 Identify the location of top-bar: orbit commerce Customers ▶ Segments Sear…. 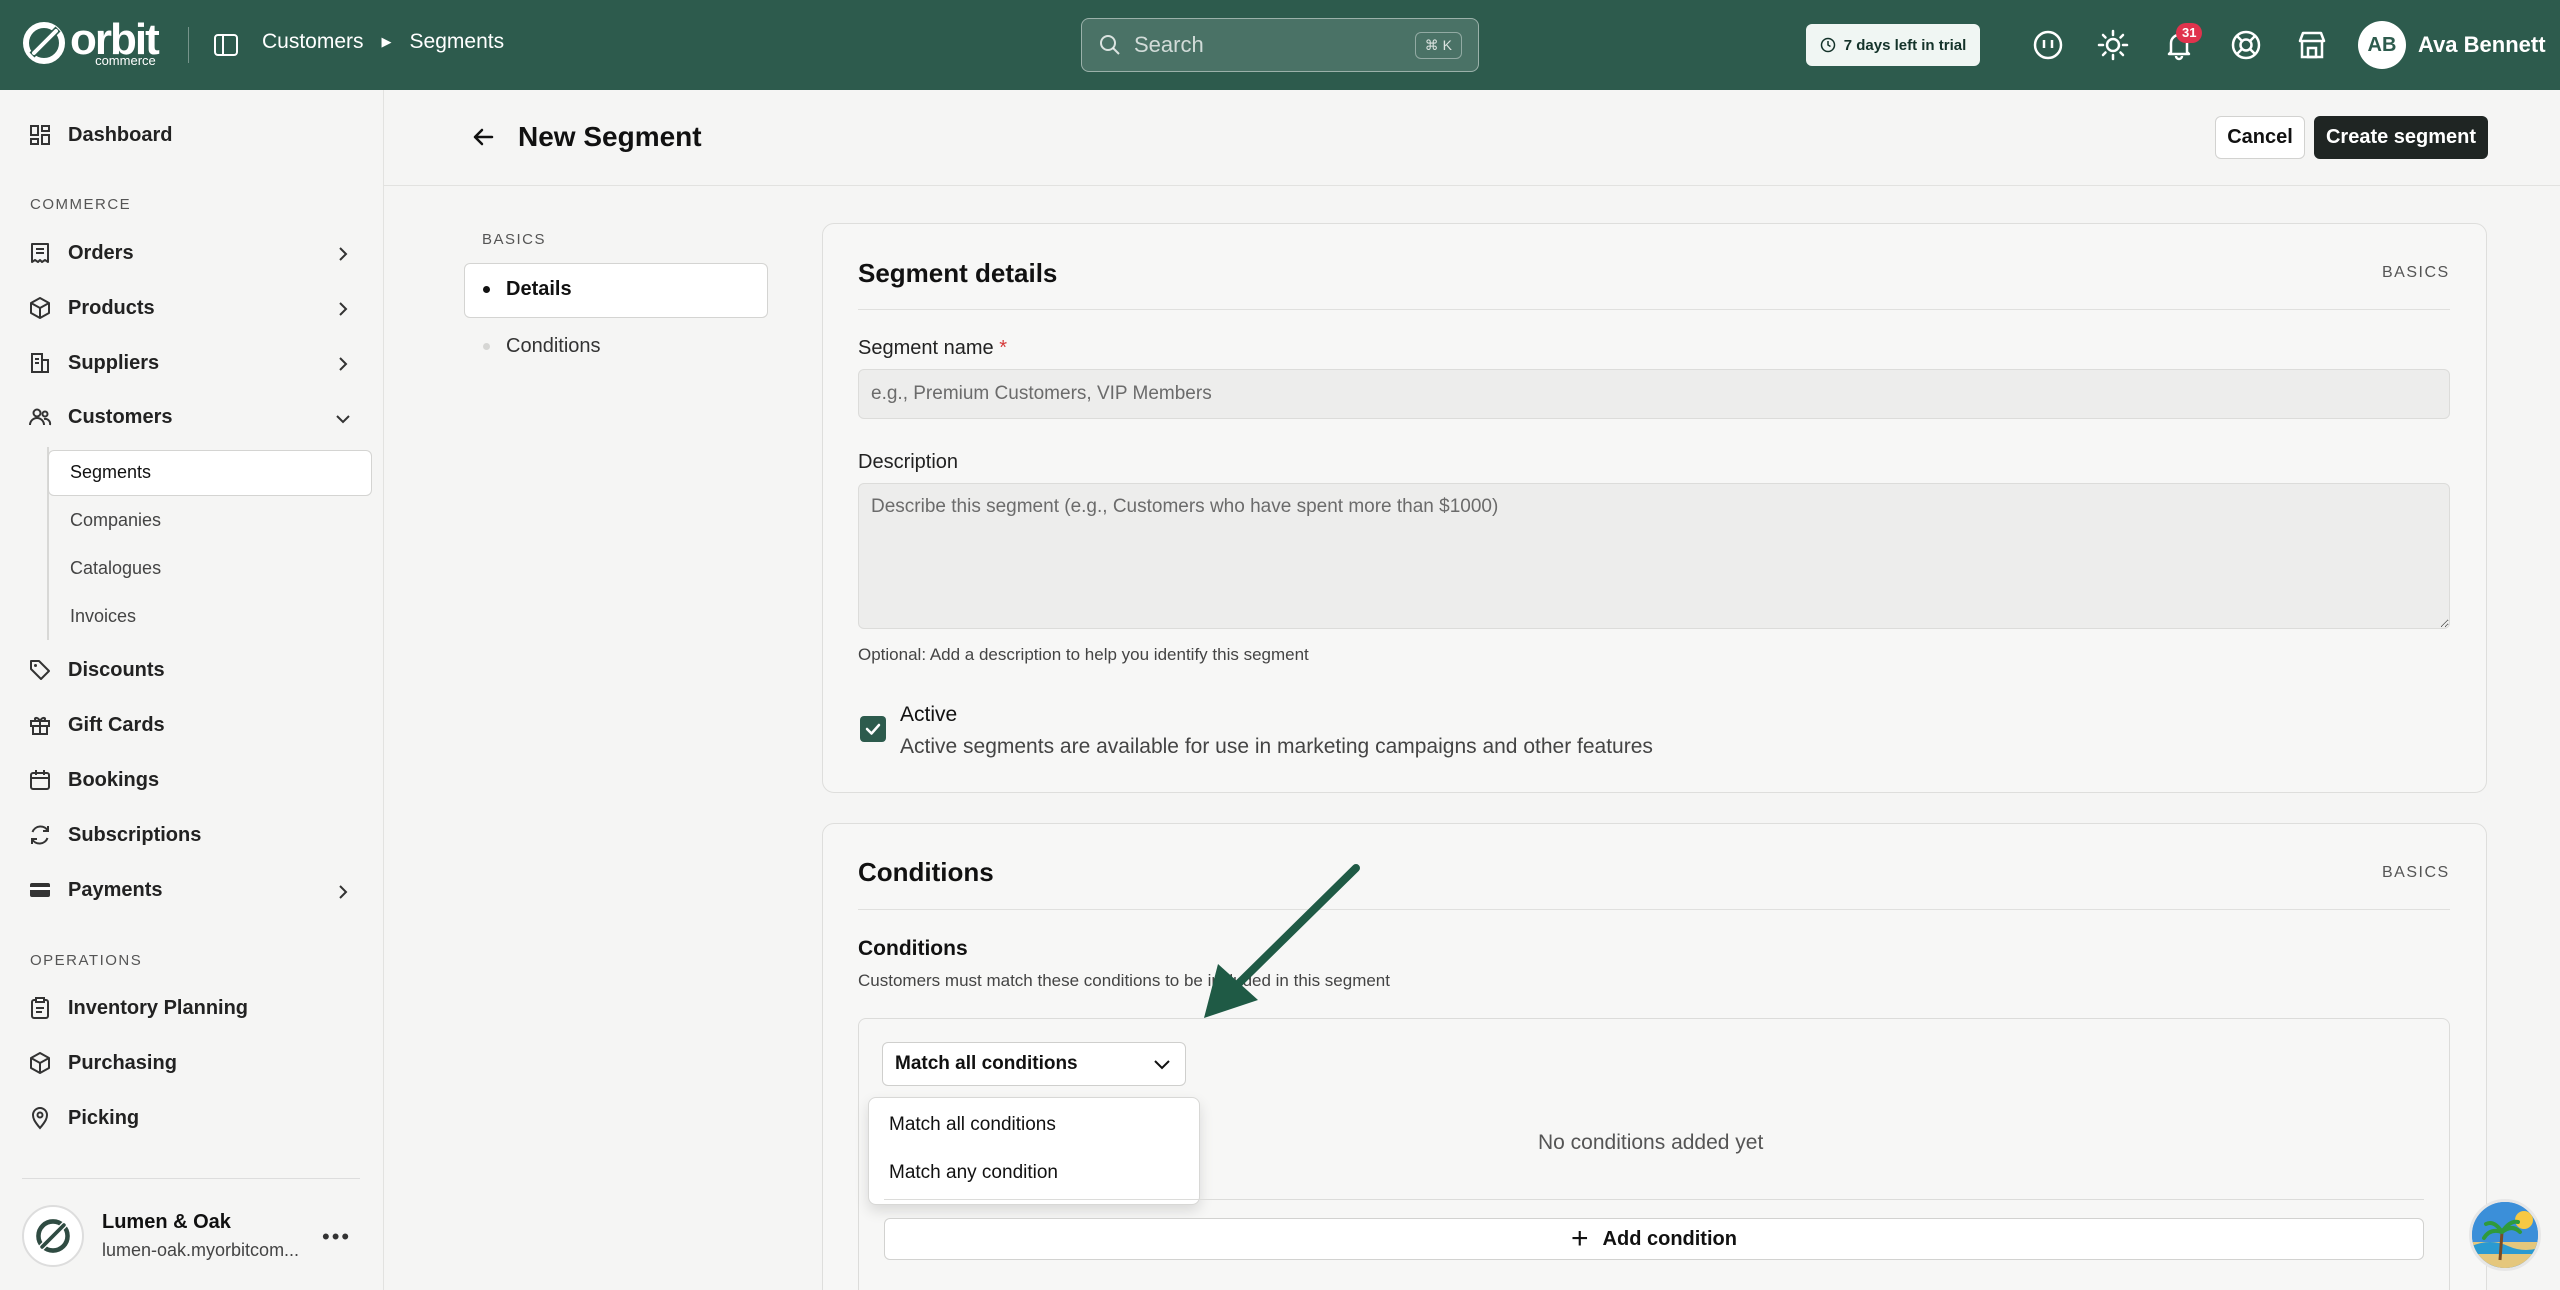
(1280, 45).